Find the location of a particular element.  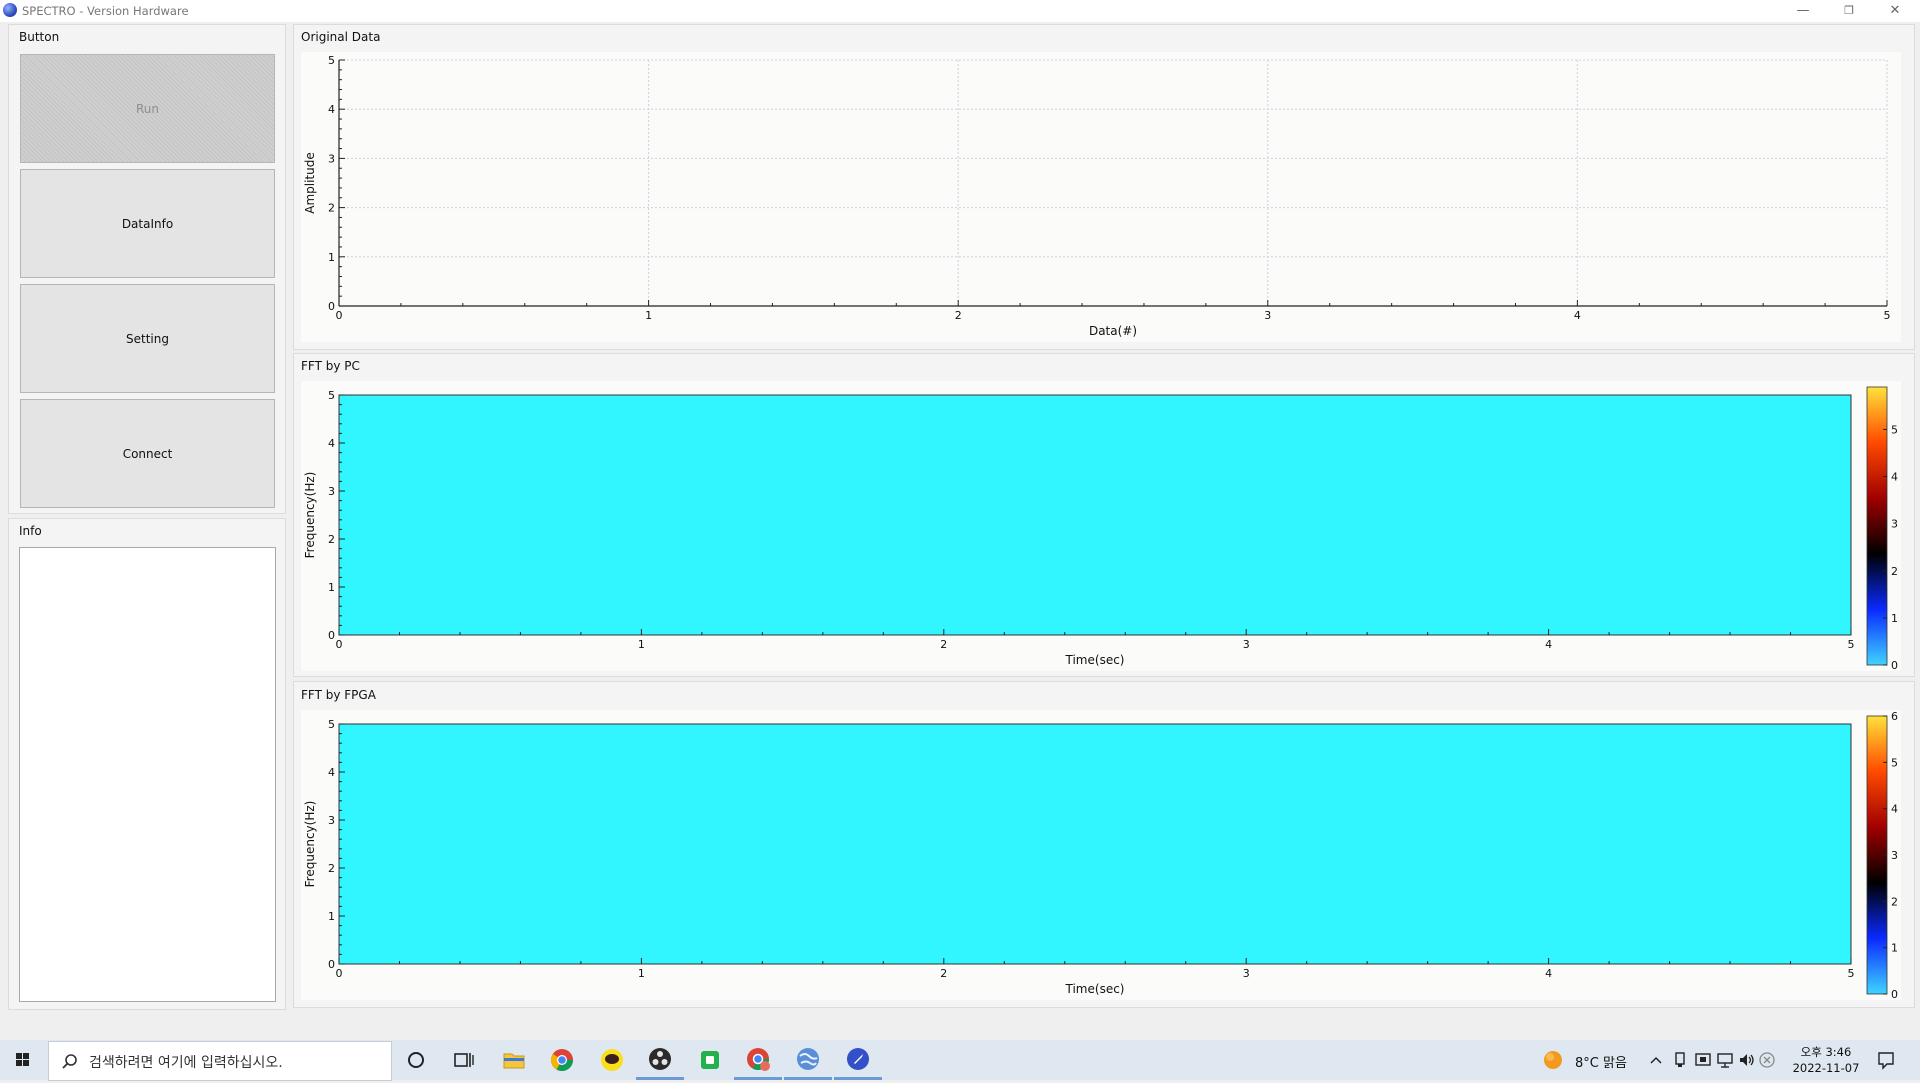

taskbar-app-file-explorer is located at coordinates (514, 1060).